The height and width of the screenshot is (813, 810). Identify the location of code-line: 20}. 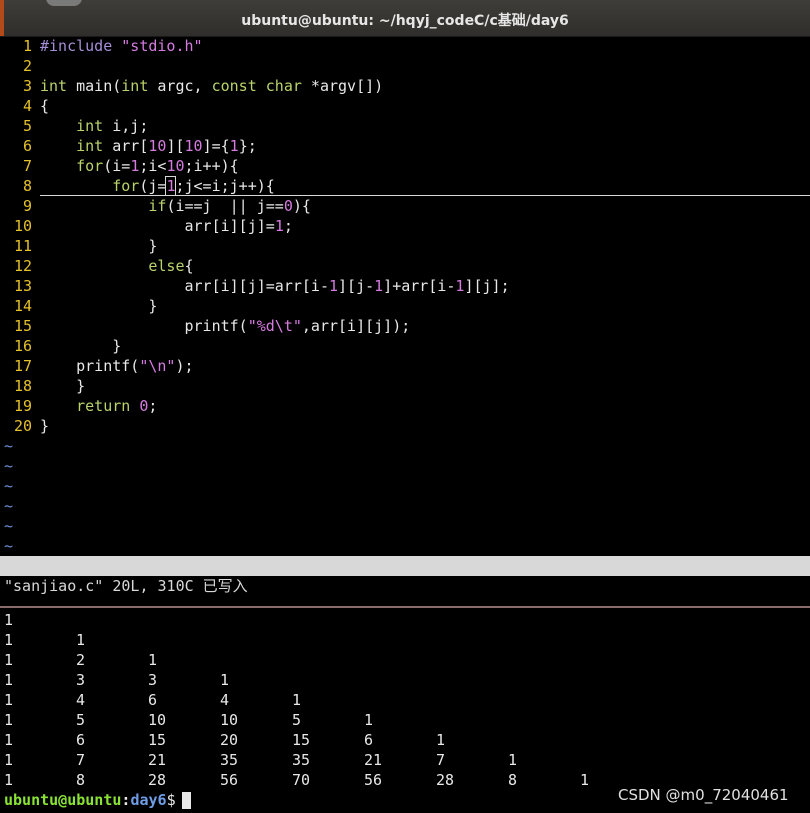
(405, 426).